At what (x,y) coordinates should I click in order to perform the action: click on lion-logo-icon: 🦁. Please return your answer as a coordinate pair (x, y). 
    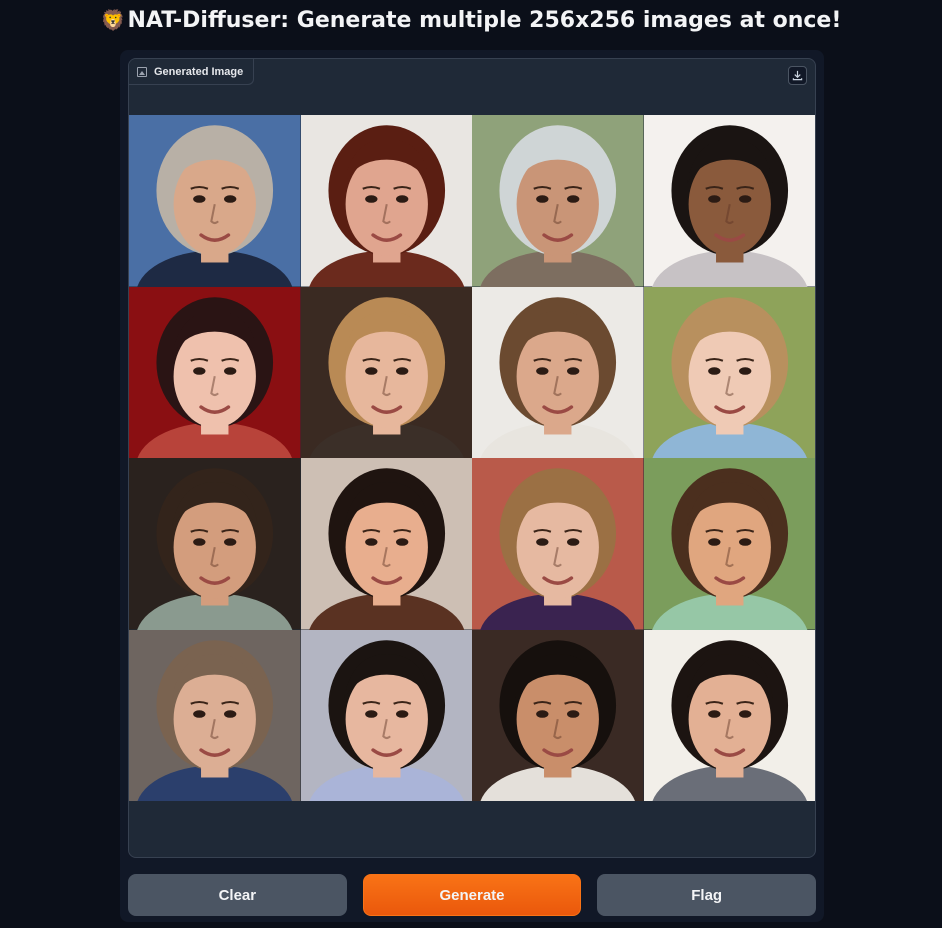
    Looking at the image, I should click on (113, 20).